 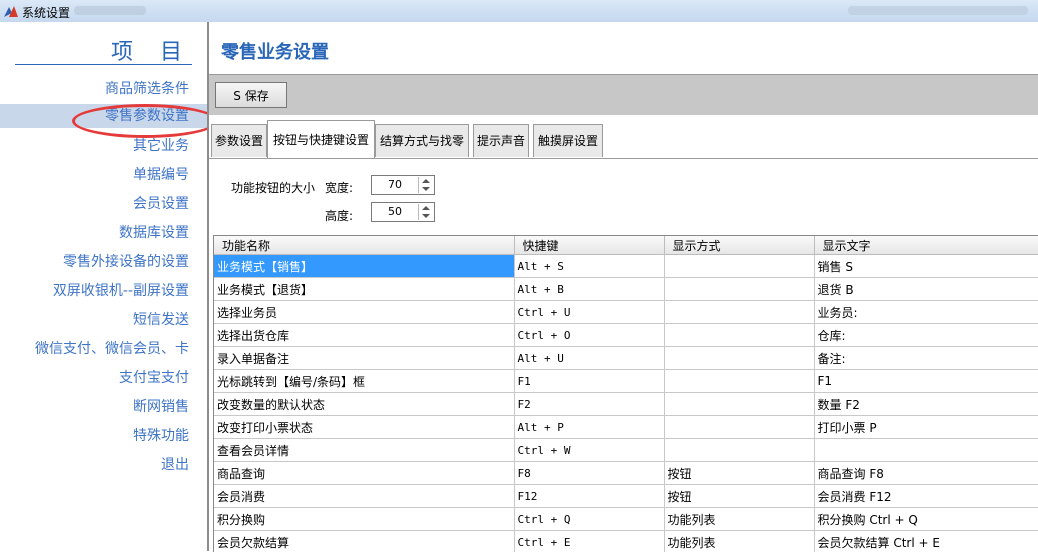 What do you see at coordinates (926, 266) in the screenshot?
I see `cell-display-text: 销售 S` at bounding box center [926, 266].